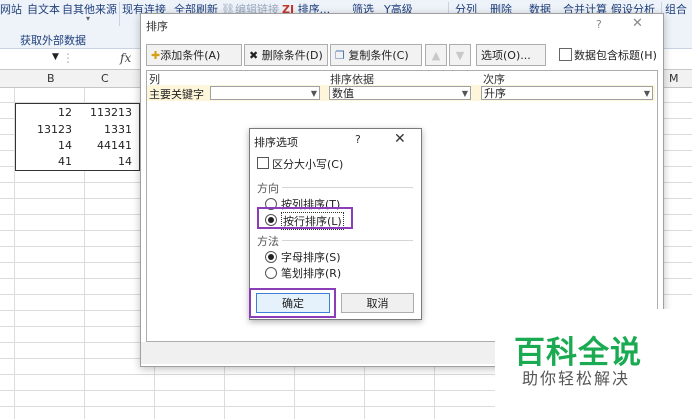  What do you see at coordinates (104, 145) in the screenshot?
I see `cell-c3: 44141` at bounding box center [104, 145].